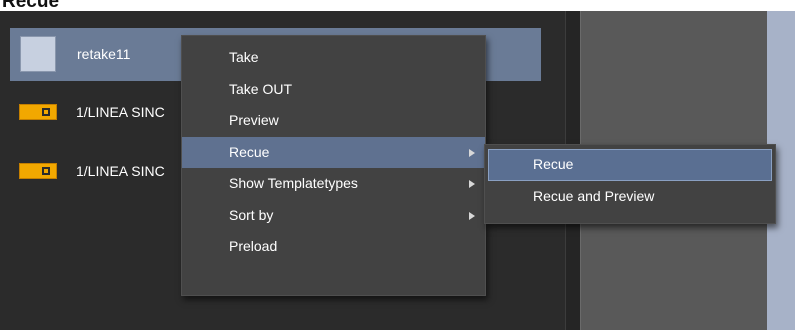  I want to click on menu-item-take-out: Take OUT, so click(333, 90).